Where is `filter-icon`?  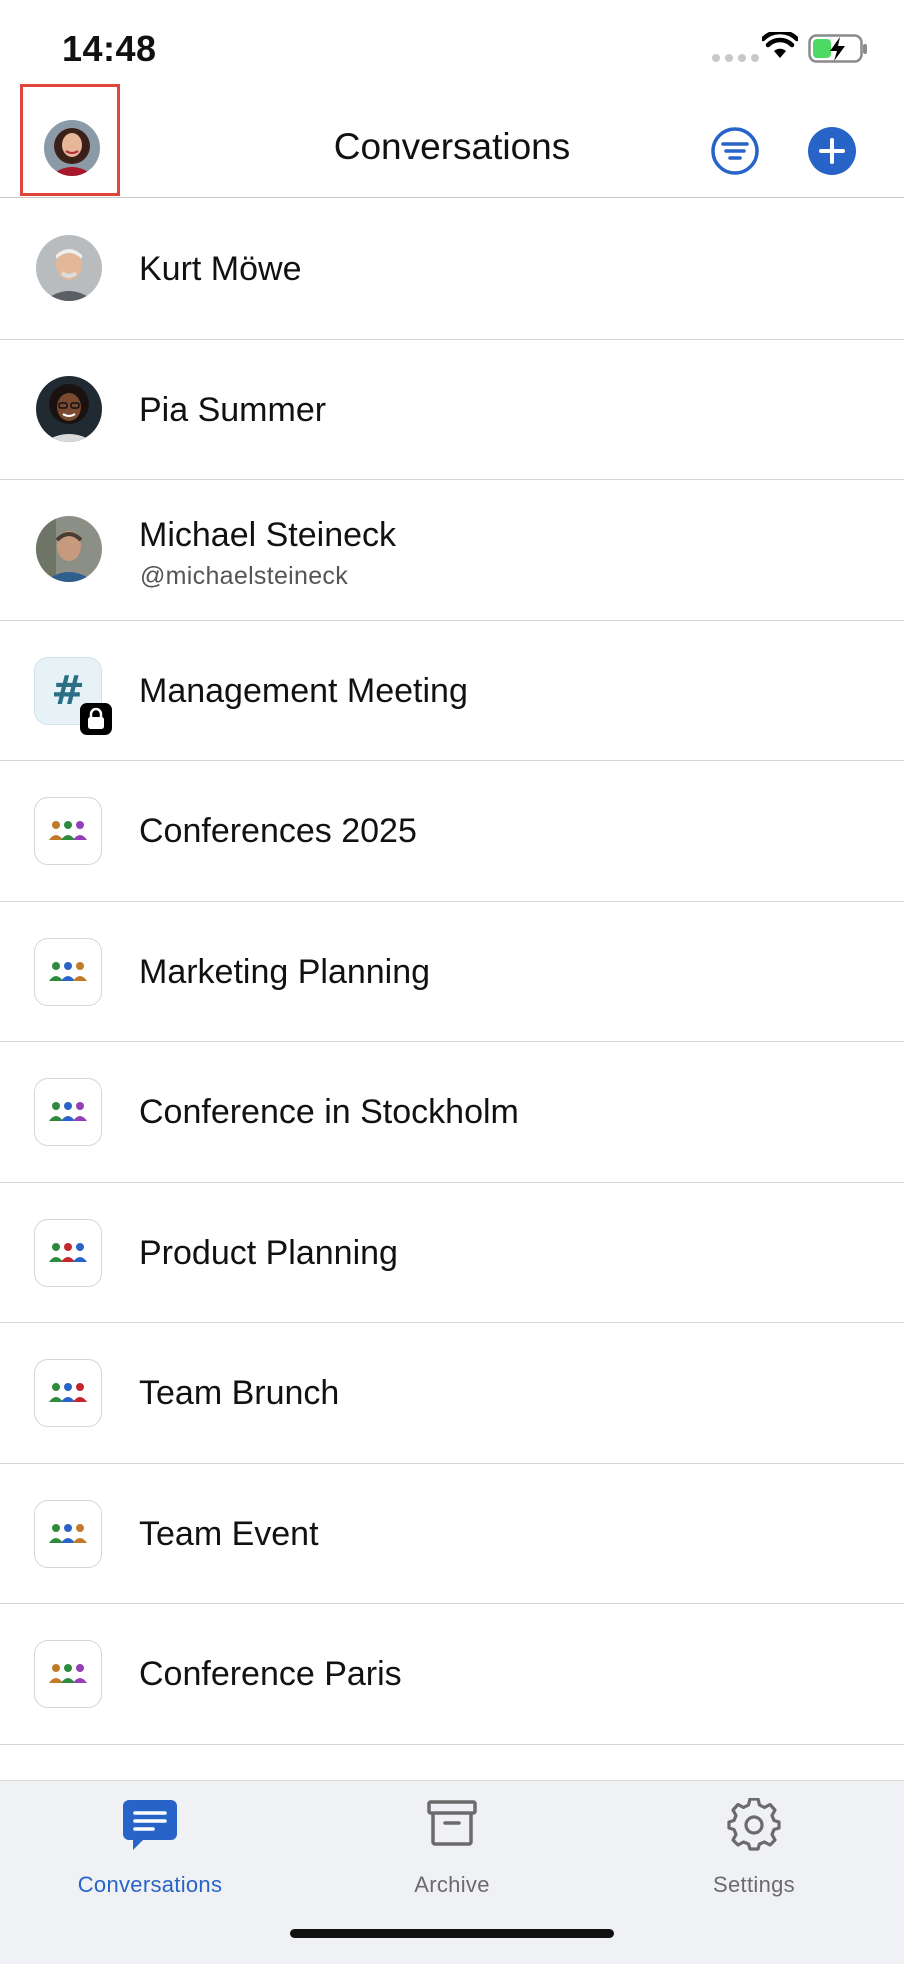
filter-icon is located at coordinates (735, 151).